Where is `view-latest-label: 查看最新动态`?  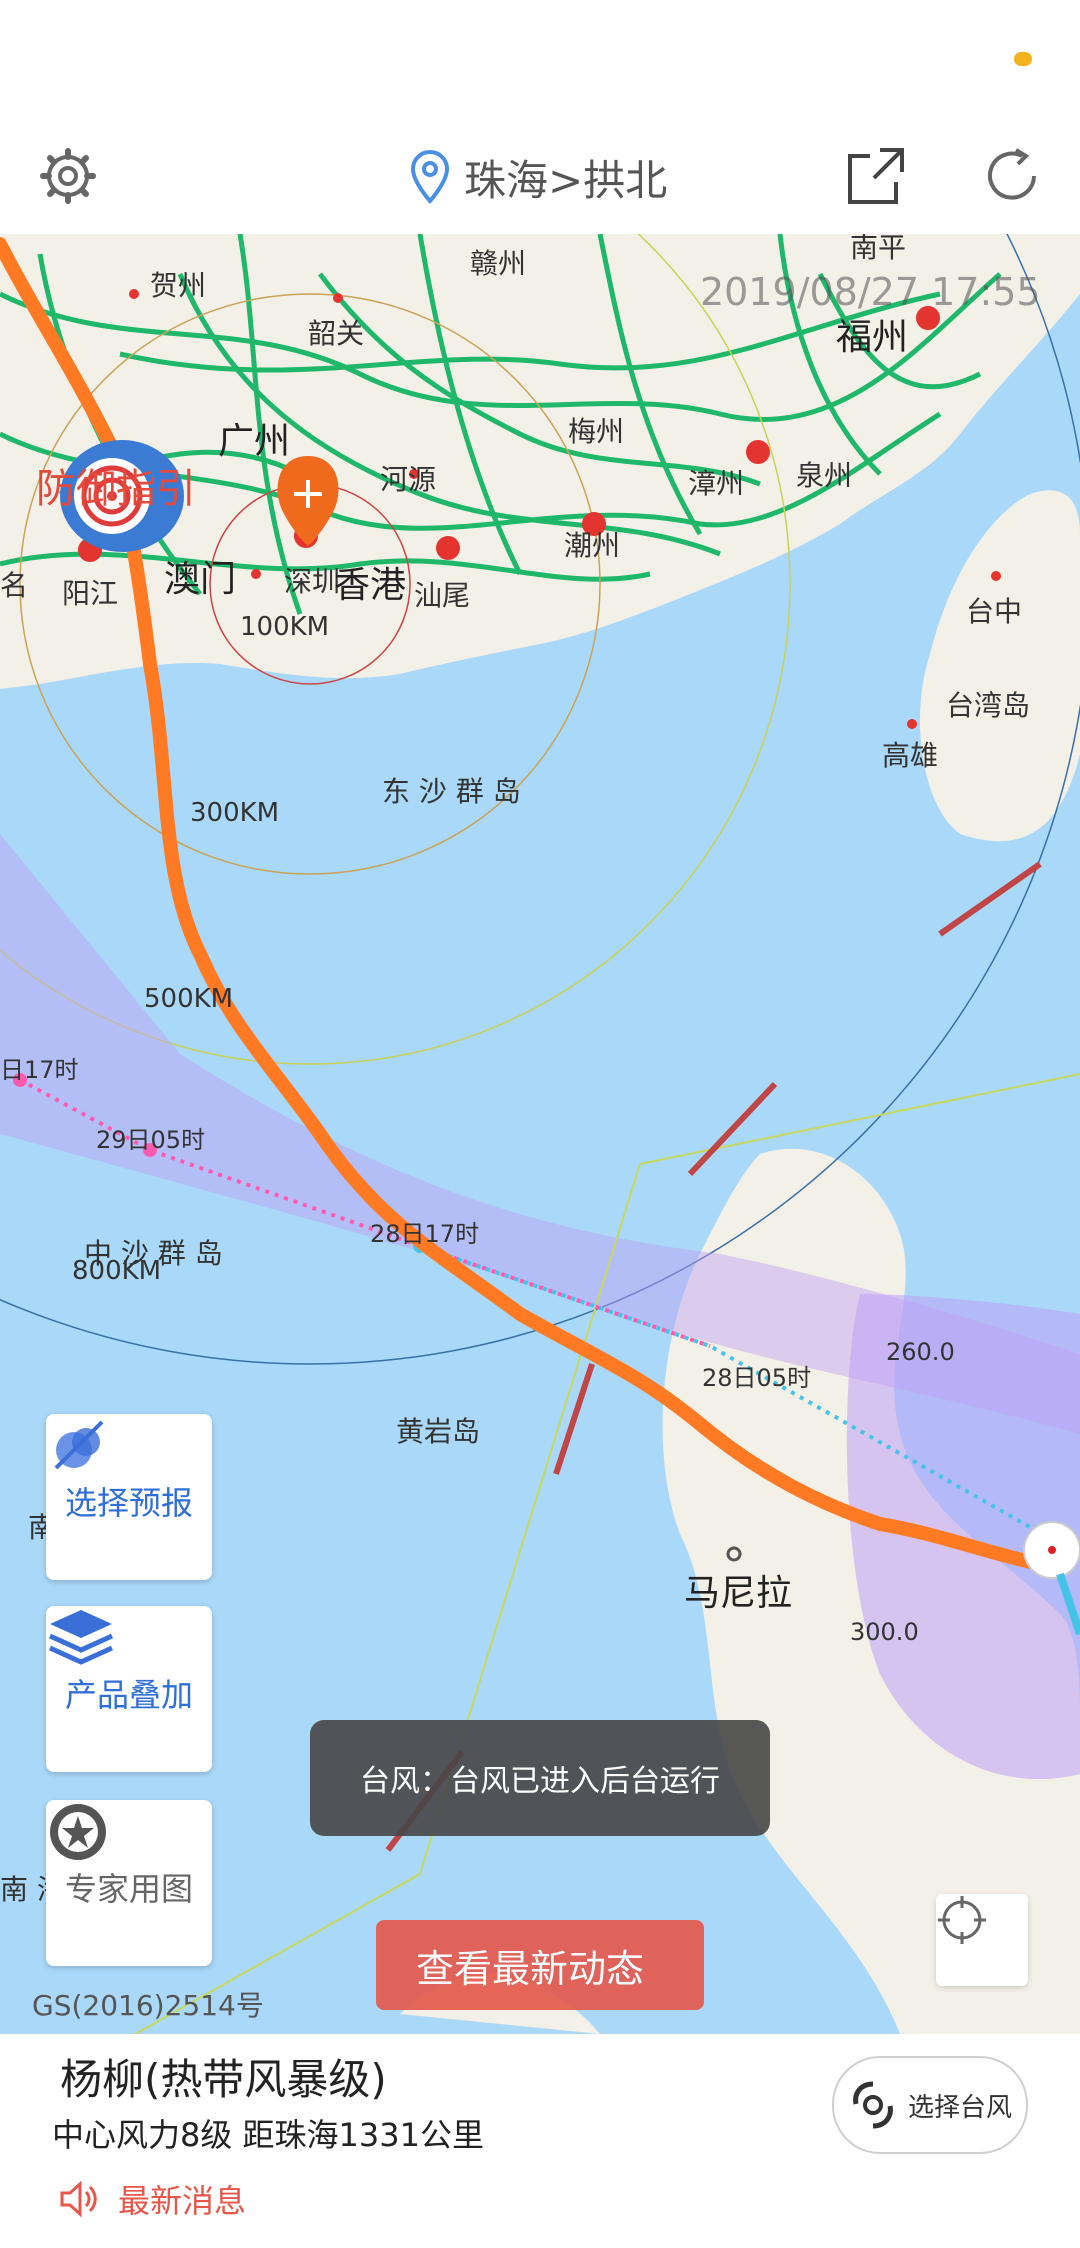 view-latest-label: 查看最新动态 is located at coordinates (530, 1968).